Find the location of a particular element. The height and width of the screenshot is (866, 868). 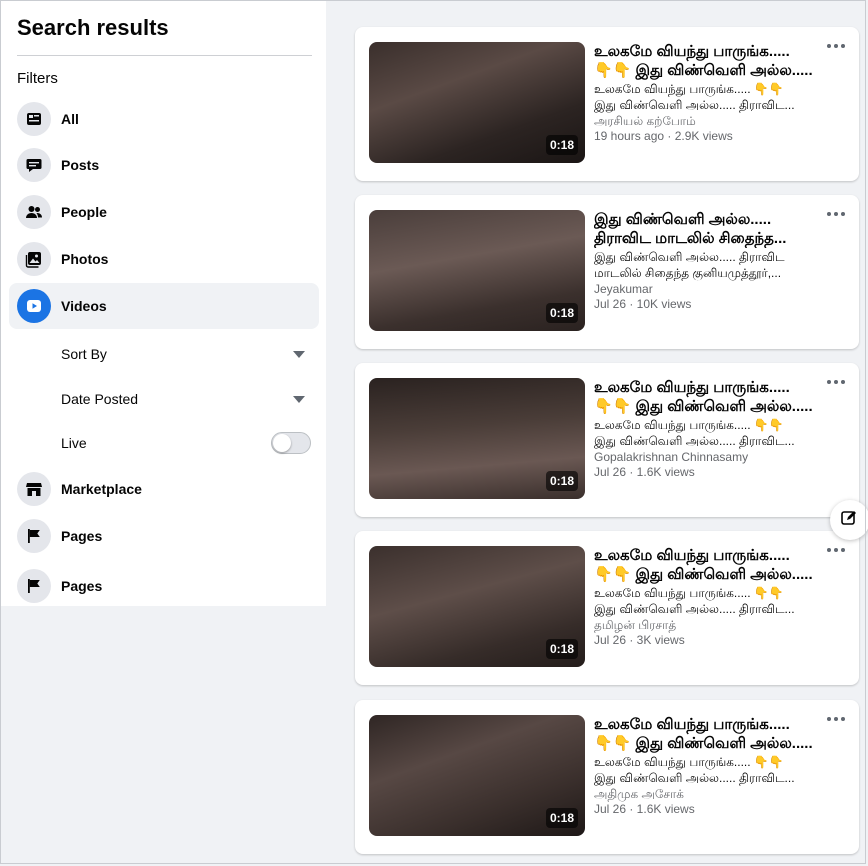

video-author: Jeyakumar is located at coordinates (707, 289).